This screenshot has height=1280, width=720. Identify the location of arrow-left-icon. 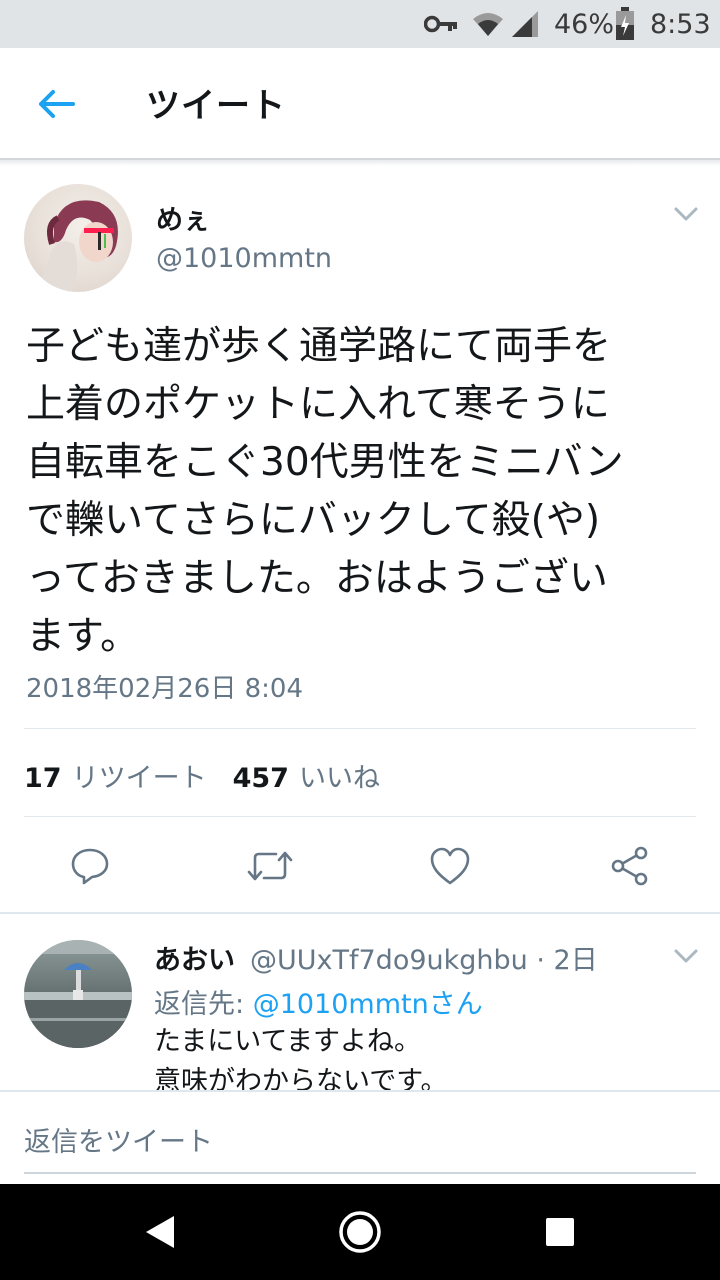
(57, 104).